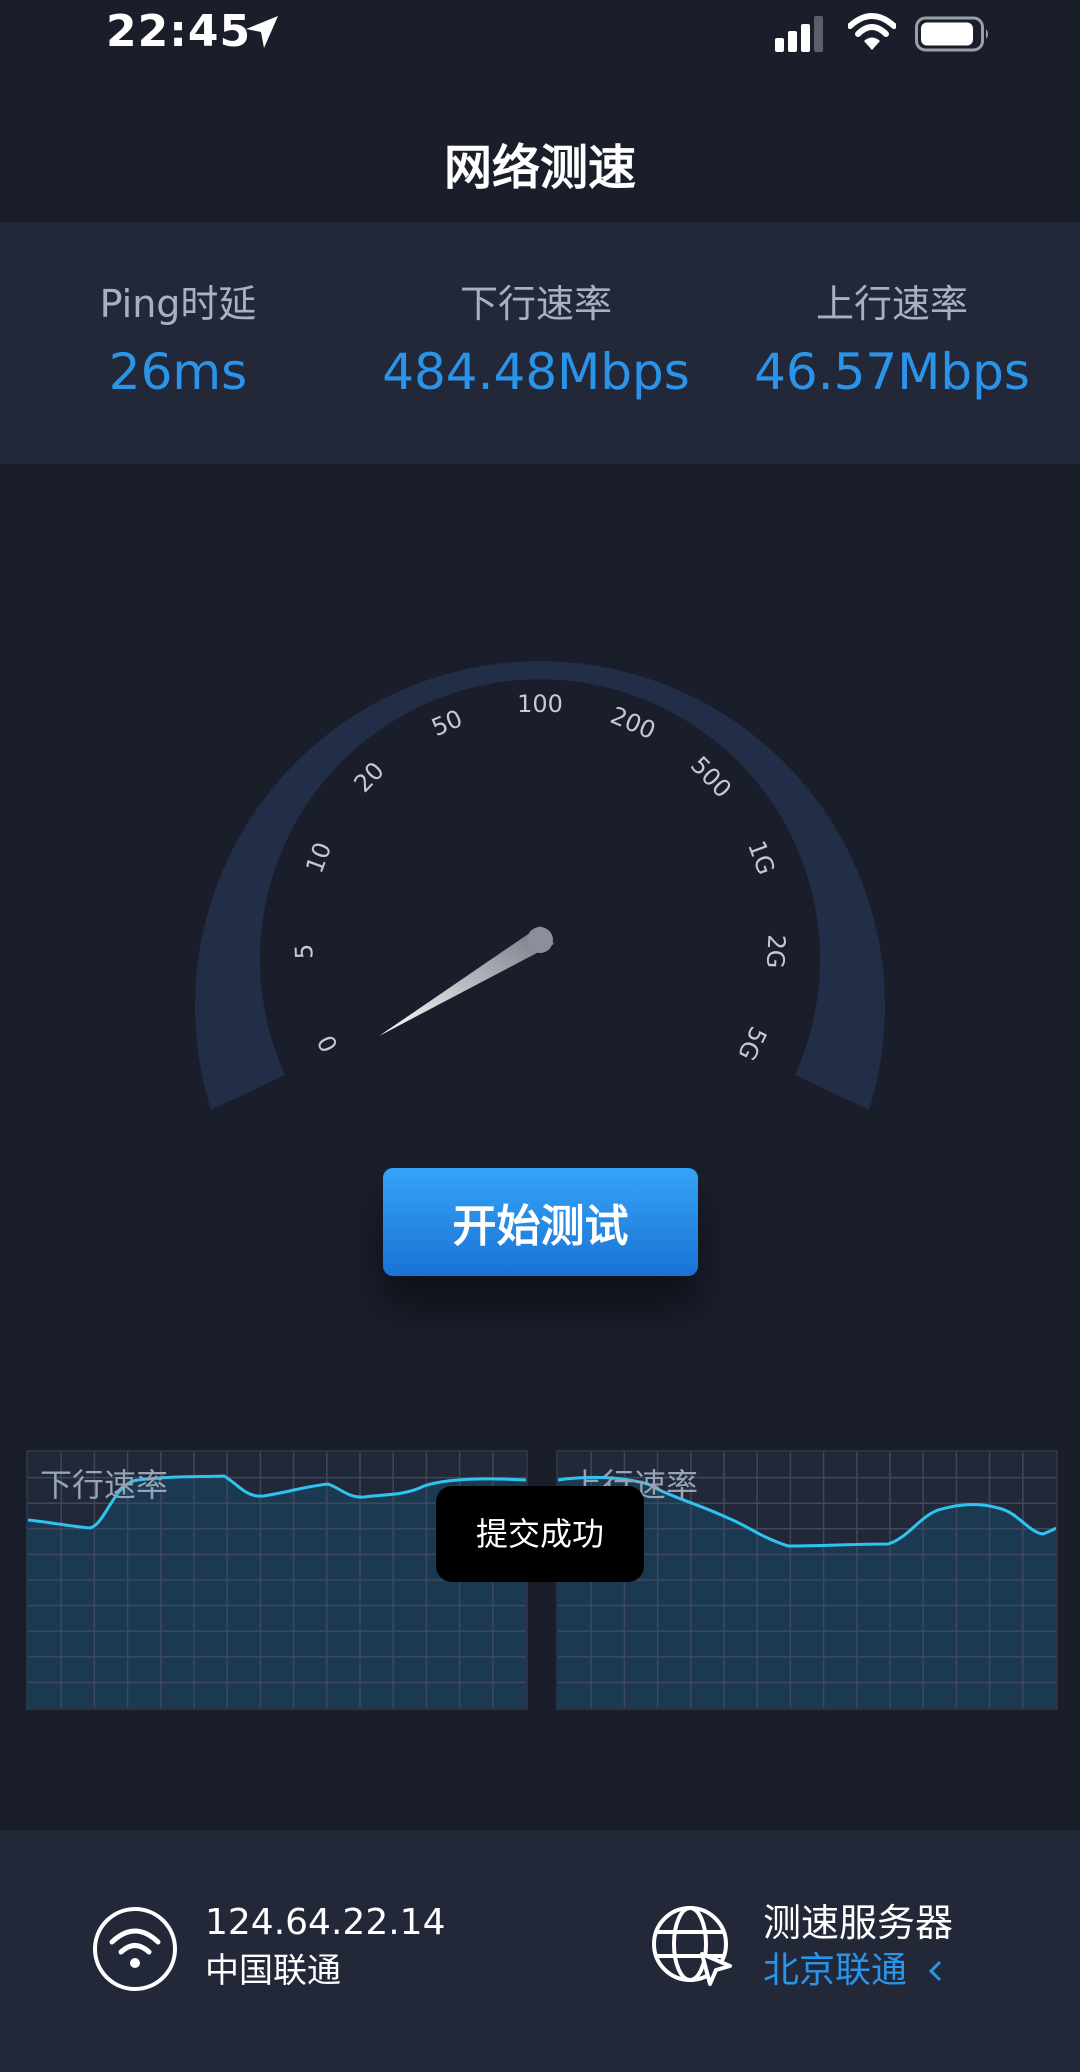  Describe the element at coordinates (539, 168) in the screenshot. I see `page-title: 网络测速` at that location.